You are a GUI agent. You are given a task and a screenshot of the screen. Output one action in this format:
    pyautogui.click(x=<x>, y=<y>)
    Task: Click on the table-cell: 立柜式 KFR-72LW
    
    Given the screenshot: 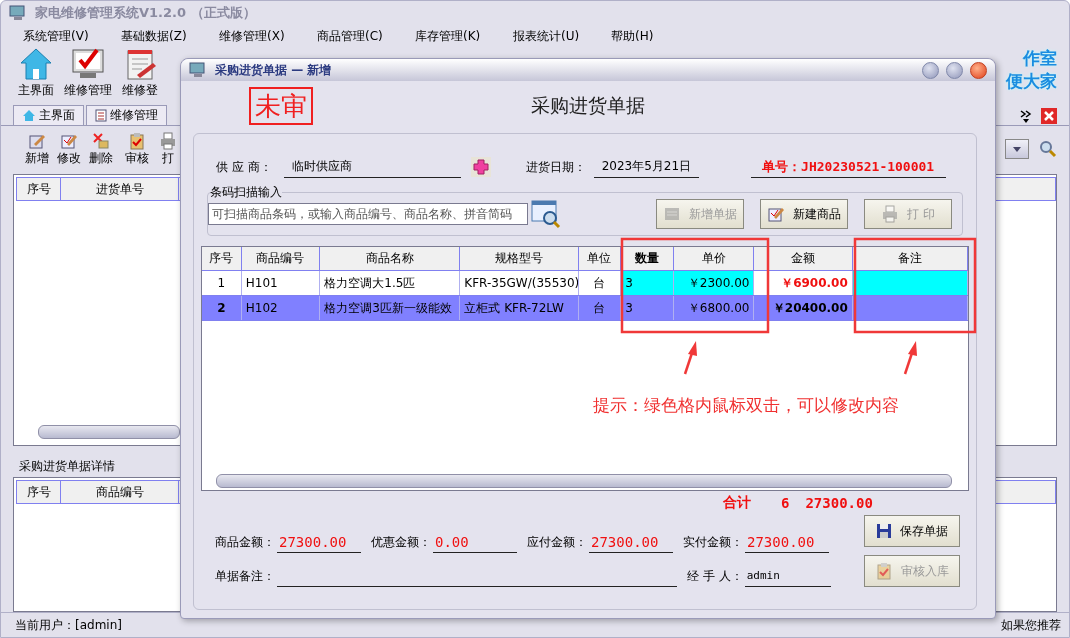 What is the action you would take?
    pyautogui.click(x=519, y=308)
    